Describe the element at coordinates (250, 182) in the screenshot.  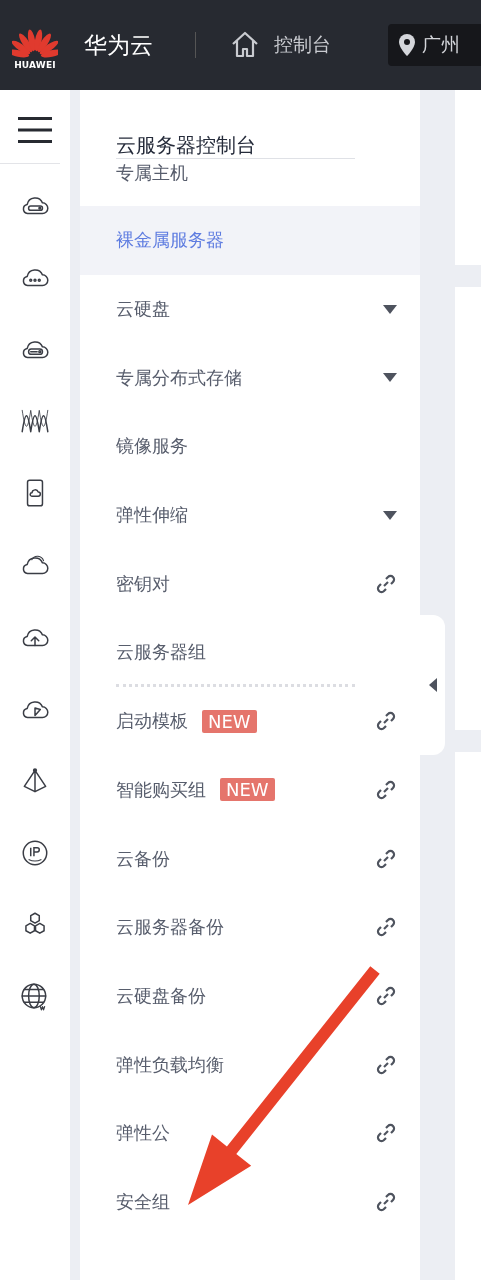
I see `menu-item: 专属主机` at that location.